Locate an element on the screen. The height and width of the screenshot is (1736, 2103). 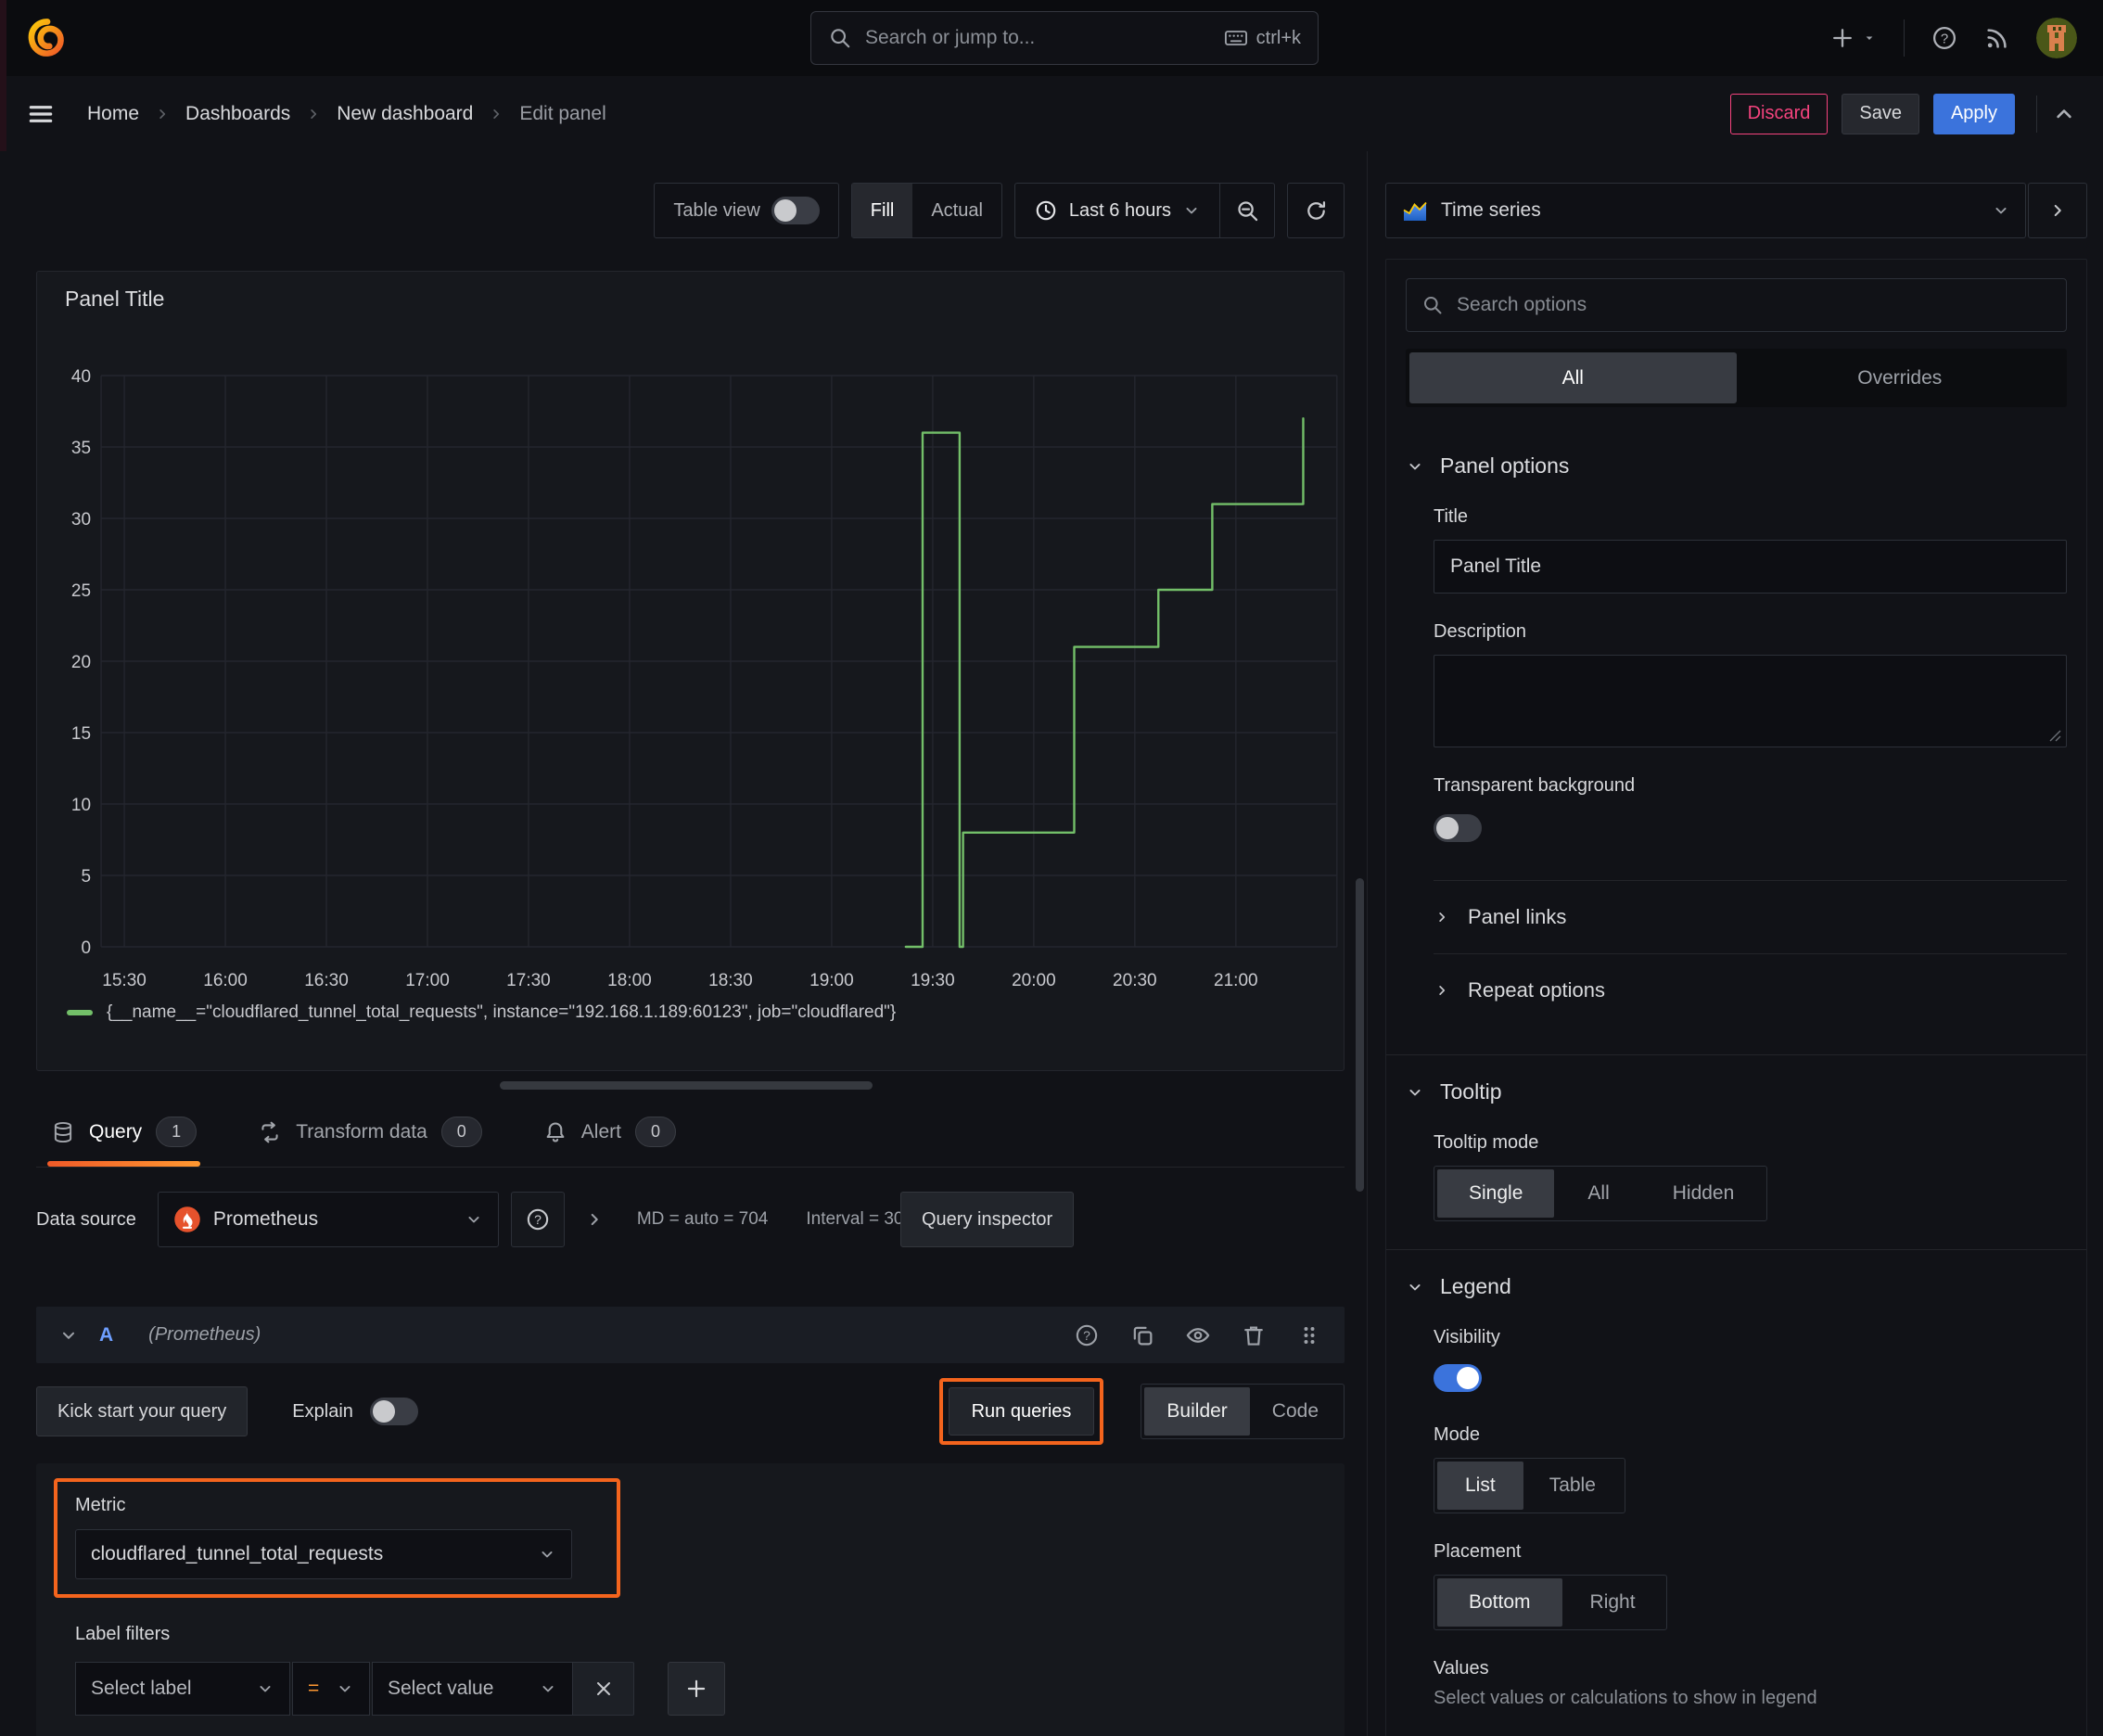
time-range-picker: Last 6 hours is located at coordinates (1117, 210).